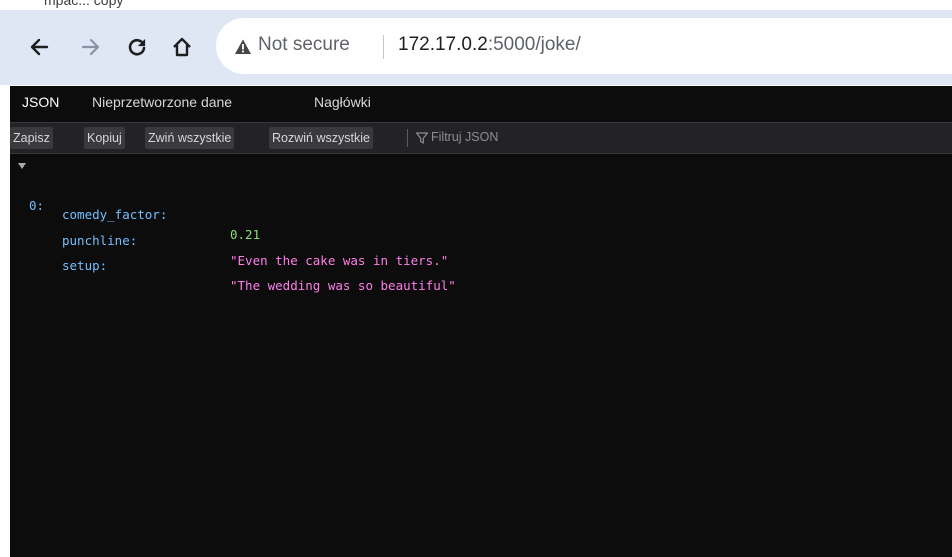 This screenshot has width=952, height=557. I want to click on forward-arrow-icon, so click(90, 47).